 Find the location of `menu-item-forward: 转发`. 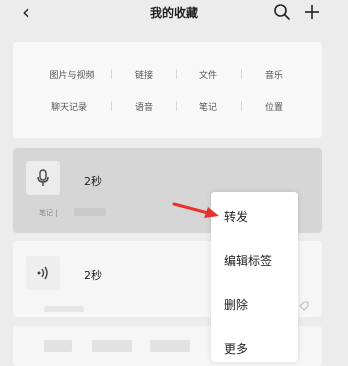

menu-item-forward: 转发 is located at coordinates (236, 216).